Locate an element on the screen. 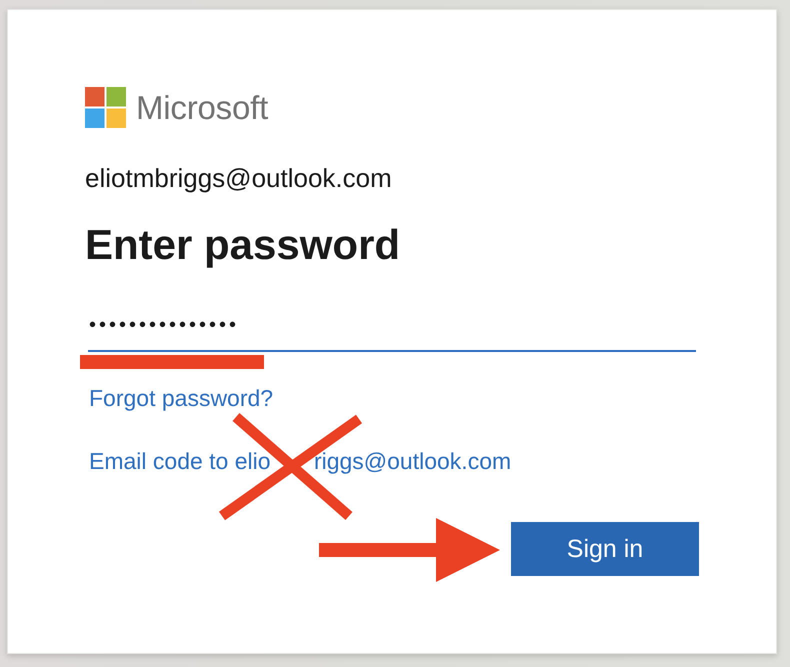 This screenshot has width=790, height=667. password-field: ••••••••••••••• is located at coordinates (392, 326).